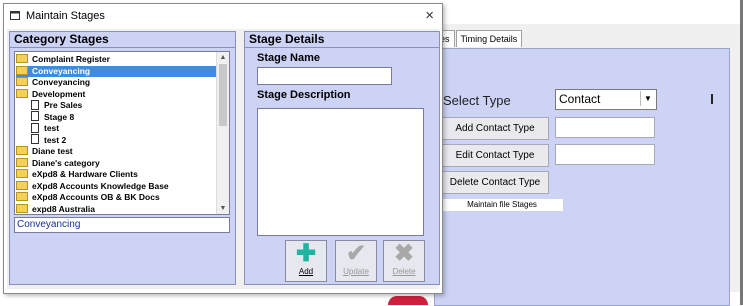 This screenshot has width=743, height=306. Describe the element at coordinates (324, 76) in the screenshot. I see `stage-name-input` at that location.